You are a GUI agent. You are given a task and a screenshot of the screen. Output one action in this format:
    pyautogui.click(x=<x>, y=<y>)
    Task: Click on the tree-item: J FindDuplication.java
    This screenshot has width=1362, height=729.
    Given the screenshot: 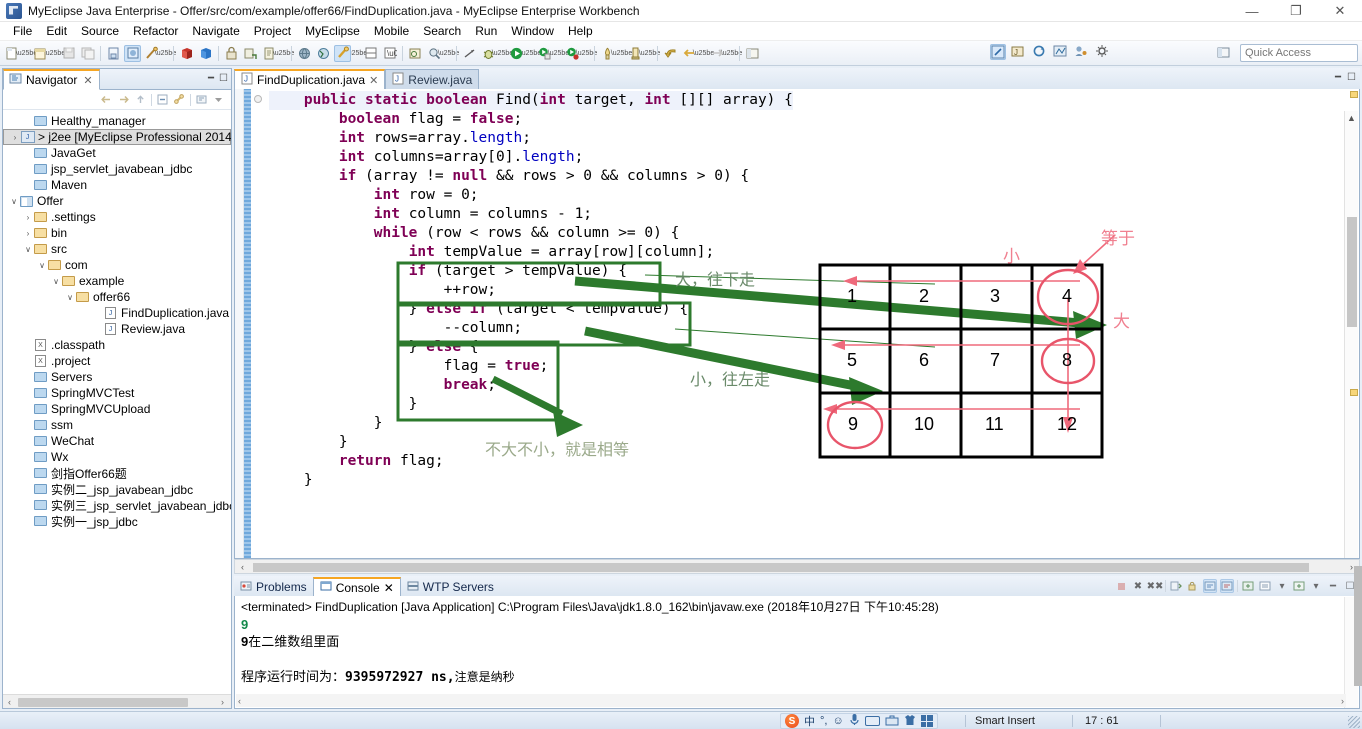 What is the action you would take?
    pyautogui.click(x=117, y=313)
    